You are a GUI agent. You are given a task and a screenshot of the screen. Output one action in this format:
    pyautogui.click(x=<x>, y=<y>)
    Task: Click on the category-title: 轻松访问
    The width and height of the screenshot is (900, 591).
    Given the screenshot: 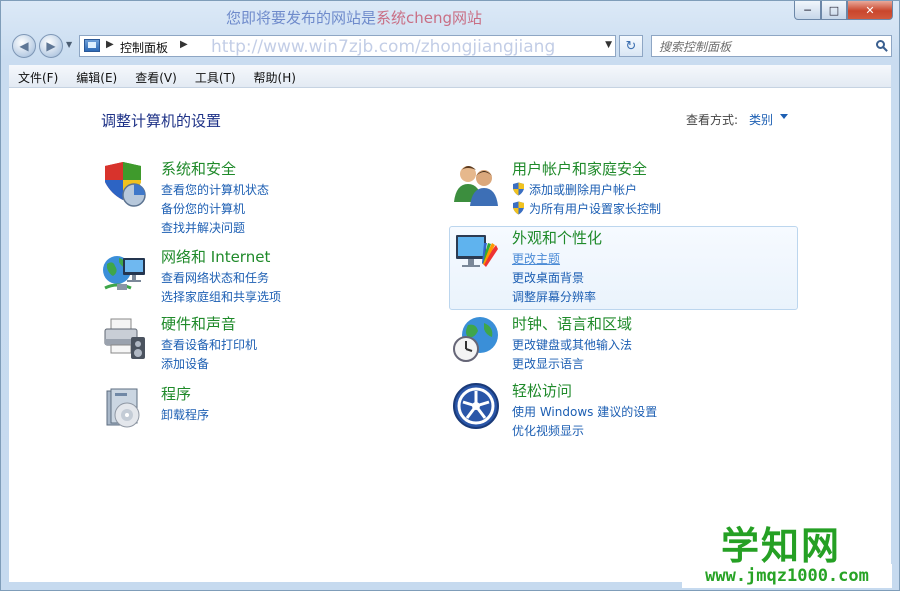 What is the action you would take?
    pyautogui.click(x=542, y=390)
    